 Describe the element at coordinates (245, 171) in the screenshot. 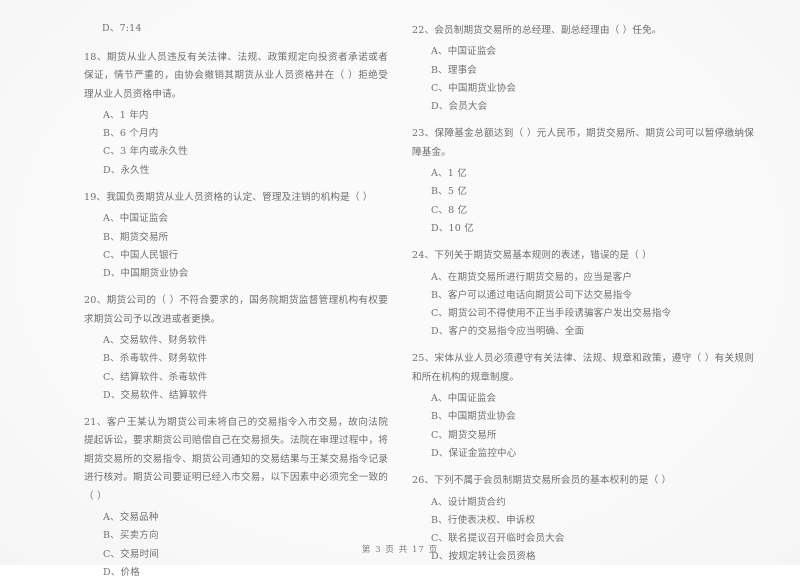

I see `option-d: D、永久性` at that location.